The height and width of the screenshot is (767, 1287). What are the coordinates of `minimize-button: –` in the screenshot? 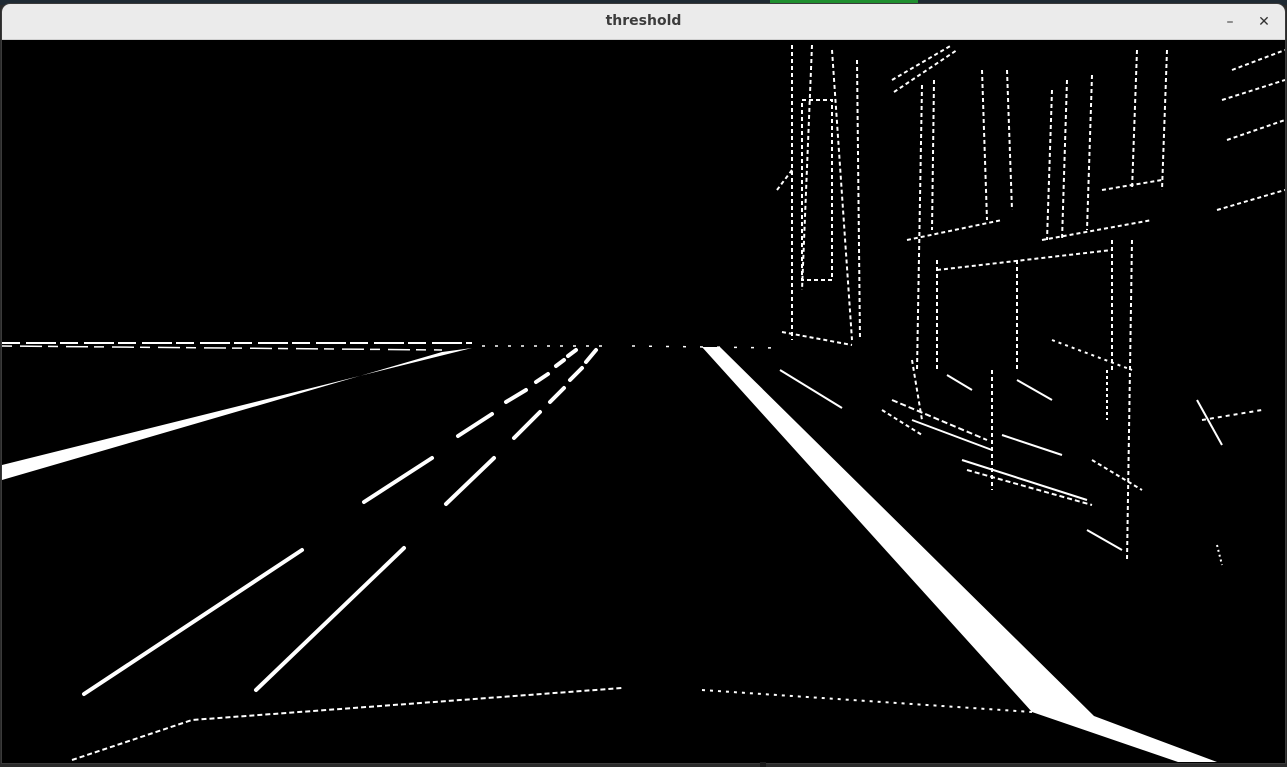 It's located at (1230, 22).